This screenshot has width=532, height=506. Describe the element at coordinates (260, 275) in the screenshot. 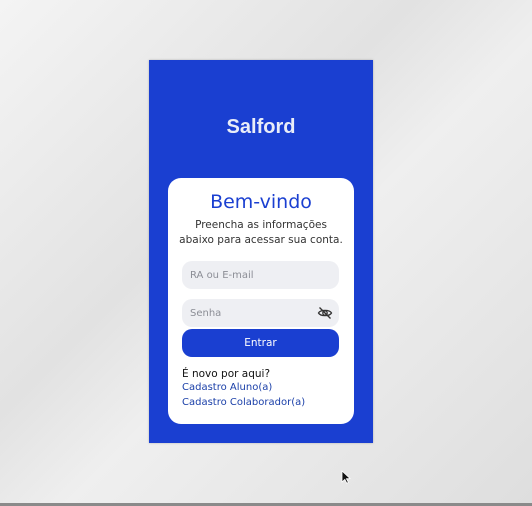

I see `email-field` at that location.